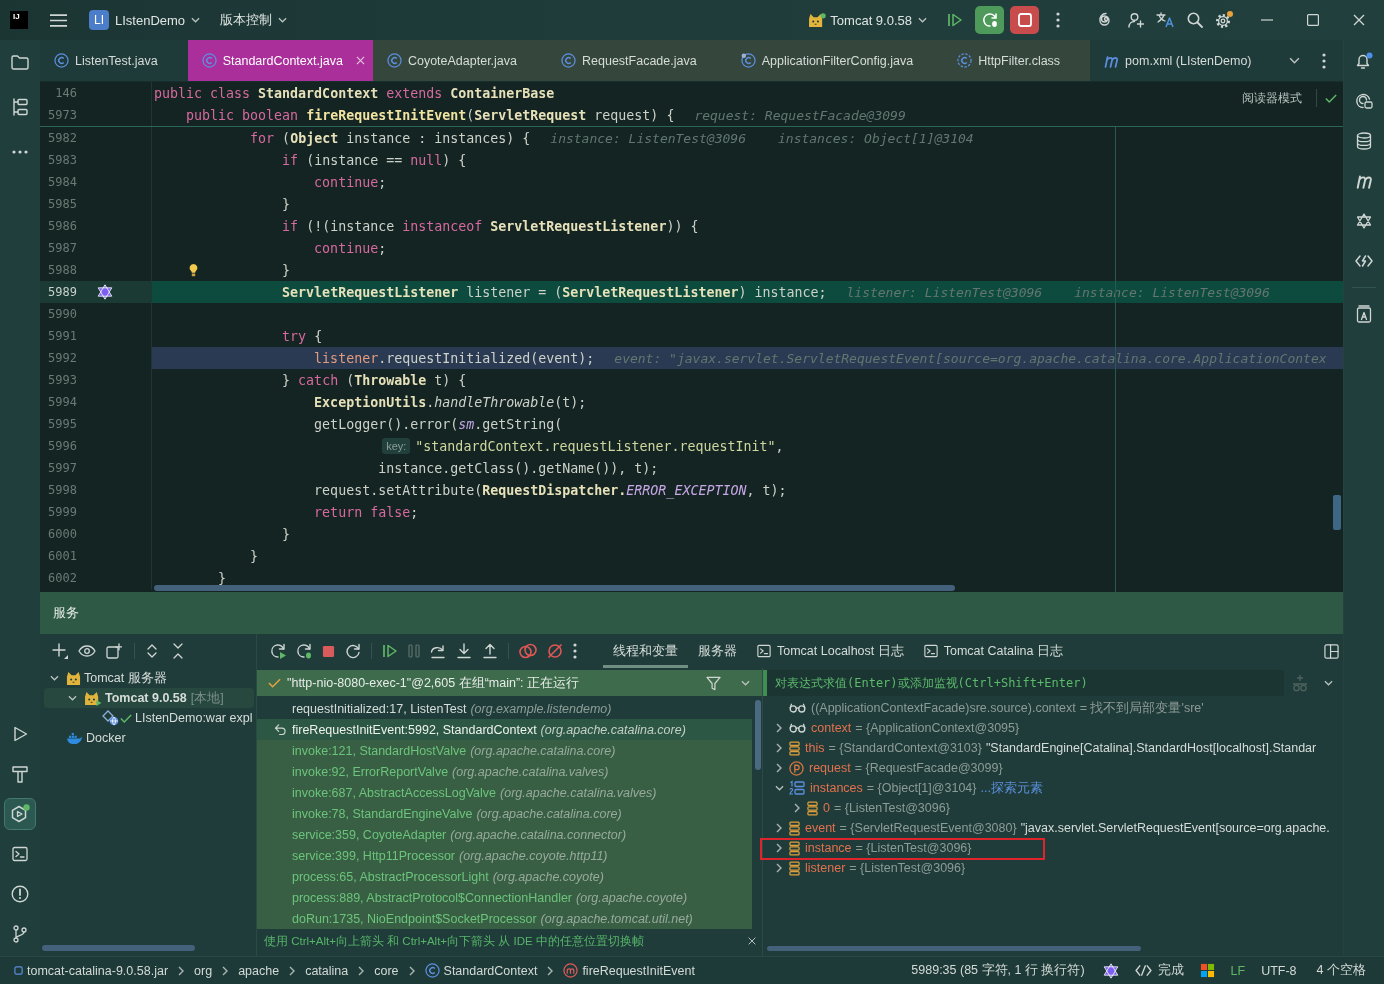 This screenshot has height=984, width=1384. I want to click on maximize-icon, so click(1313, 20).